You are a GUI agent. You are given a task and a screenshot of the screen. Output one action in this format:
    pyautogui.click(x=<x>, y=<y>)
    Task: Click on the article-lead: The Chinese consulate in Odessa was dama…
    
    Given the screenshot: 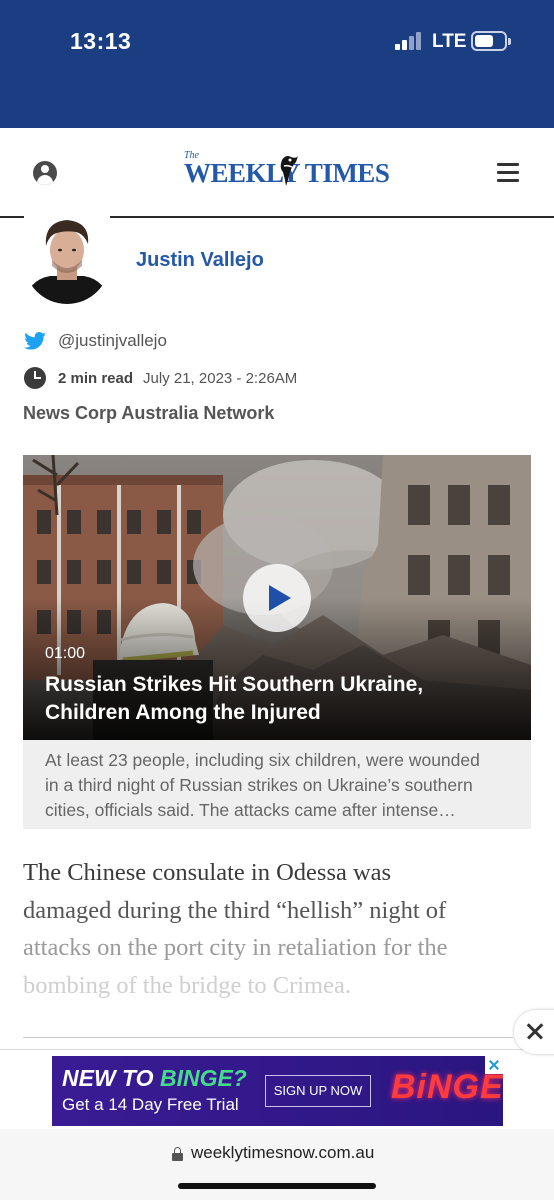 What is the action you would take?
    pyautogui.click(x=278, y=929)
    